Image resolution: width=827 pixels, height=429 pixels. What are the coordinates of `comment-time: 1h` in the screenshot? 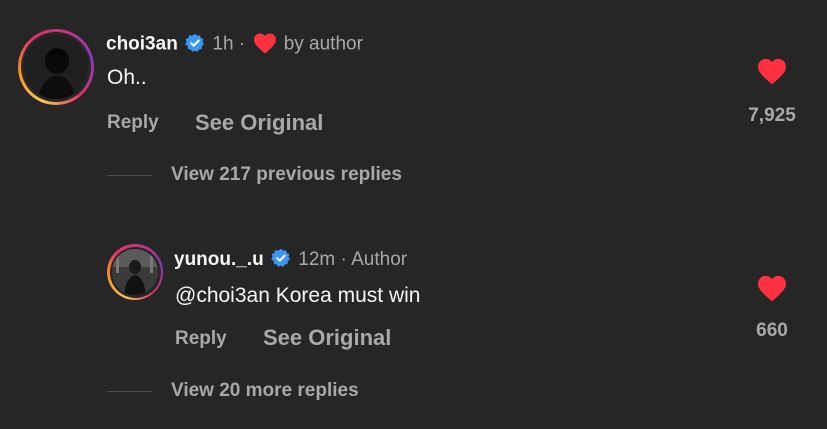 It's located at (223, 44).